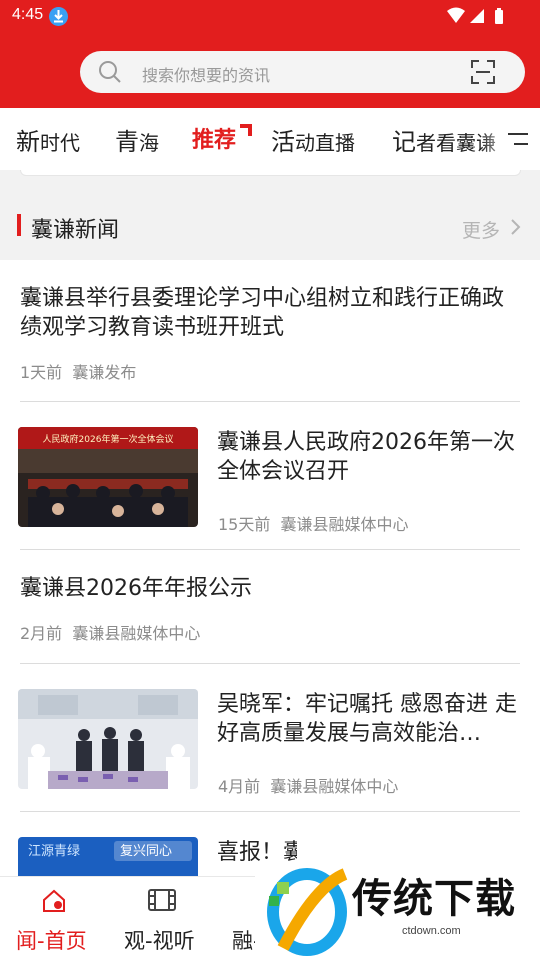  I want to click on news-source: 囊谦发布, so click(104, 372).